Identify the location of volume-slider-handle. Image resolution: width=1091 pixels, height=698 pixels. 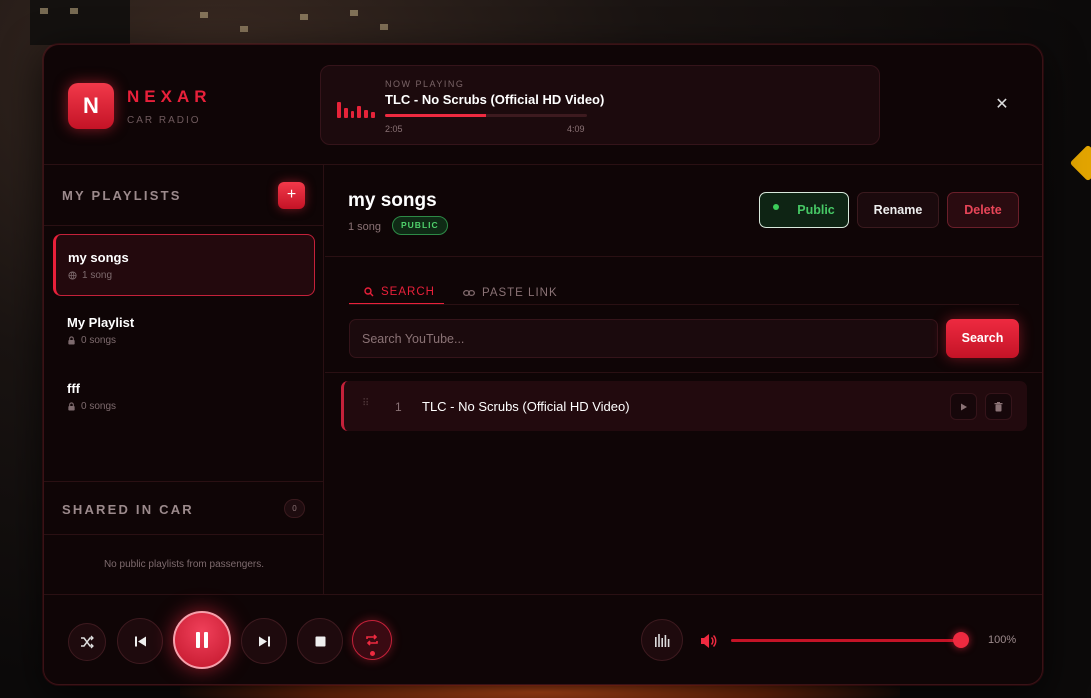
(961, 640).